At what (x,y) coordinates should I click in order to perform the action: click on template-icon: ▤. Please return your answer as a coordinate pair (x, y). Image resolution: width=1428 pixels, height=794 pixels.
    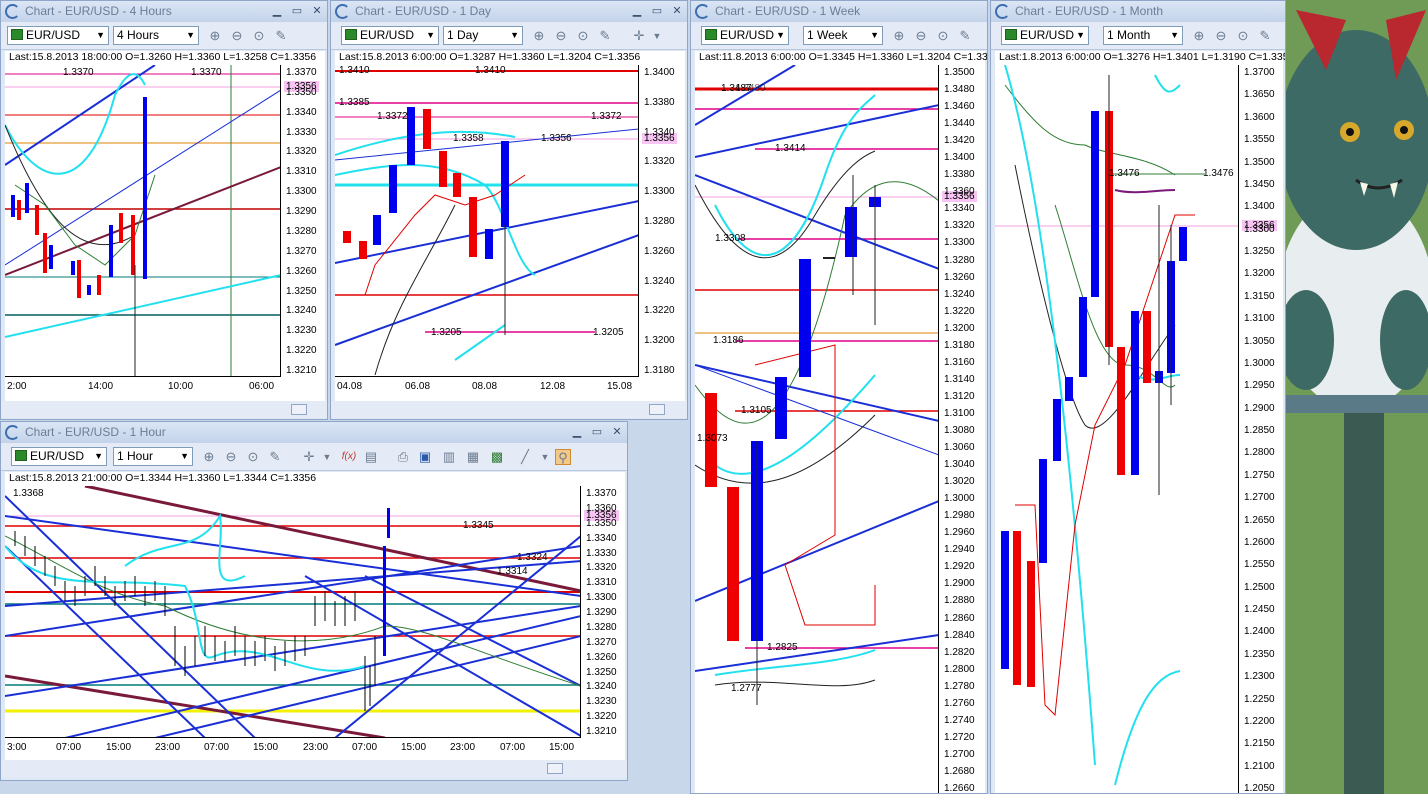
    Looking at the image, I should click on (371, 457).